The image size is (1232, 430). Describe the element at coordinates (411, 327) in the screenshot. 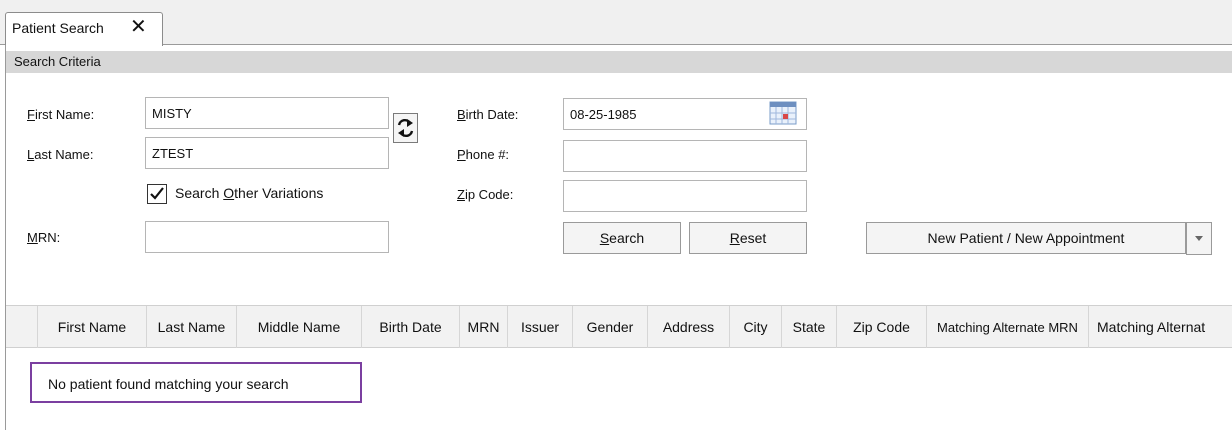

I see `column-birth-date: Birth Date` at that location.